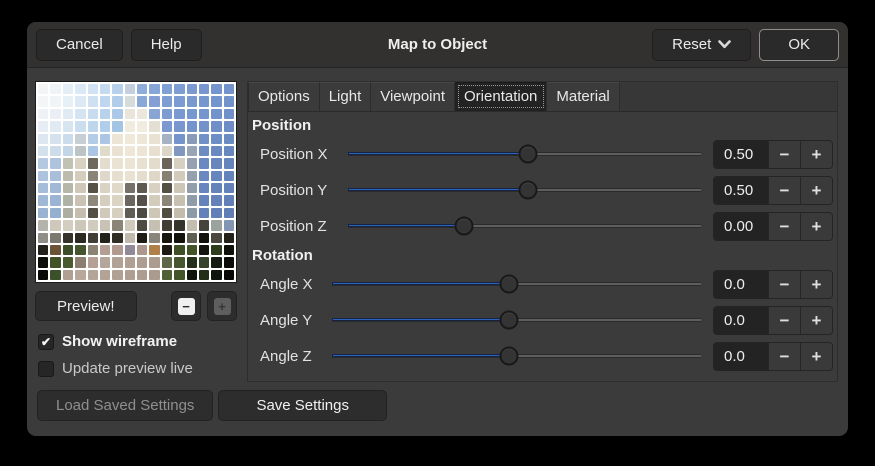 The image size is (875, 466). I want to click on slider-row: Position Z 0.00 − +, so click(541, 226).